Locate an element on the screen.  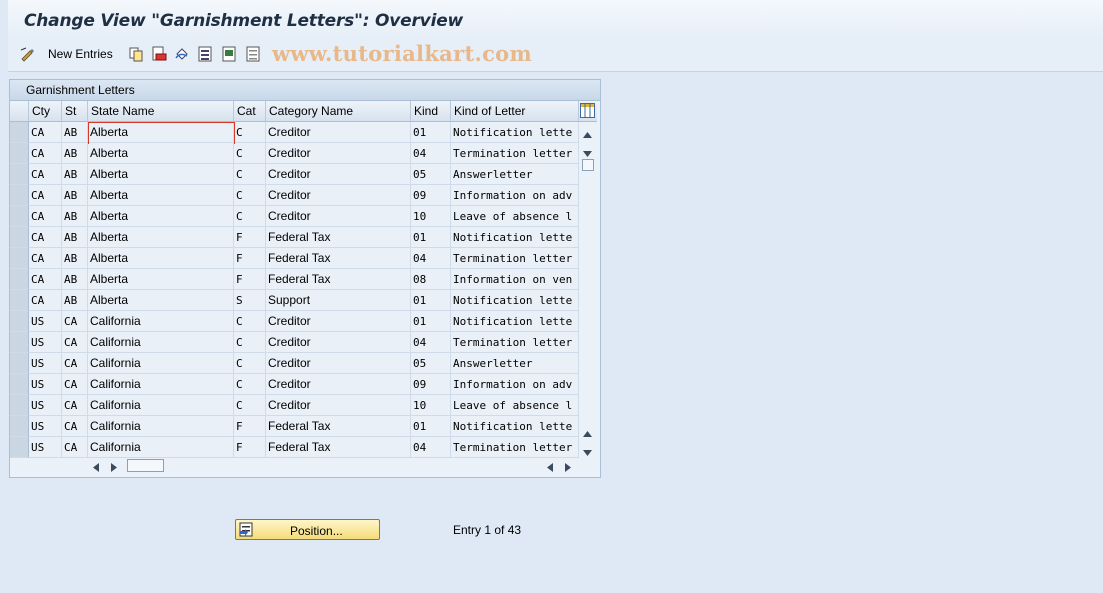
column-header-category-name: Category Name is located at coordinates (338, 111).